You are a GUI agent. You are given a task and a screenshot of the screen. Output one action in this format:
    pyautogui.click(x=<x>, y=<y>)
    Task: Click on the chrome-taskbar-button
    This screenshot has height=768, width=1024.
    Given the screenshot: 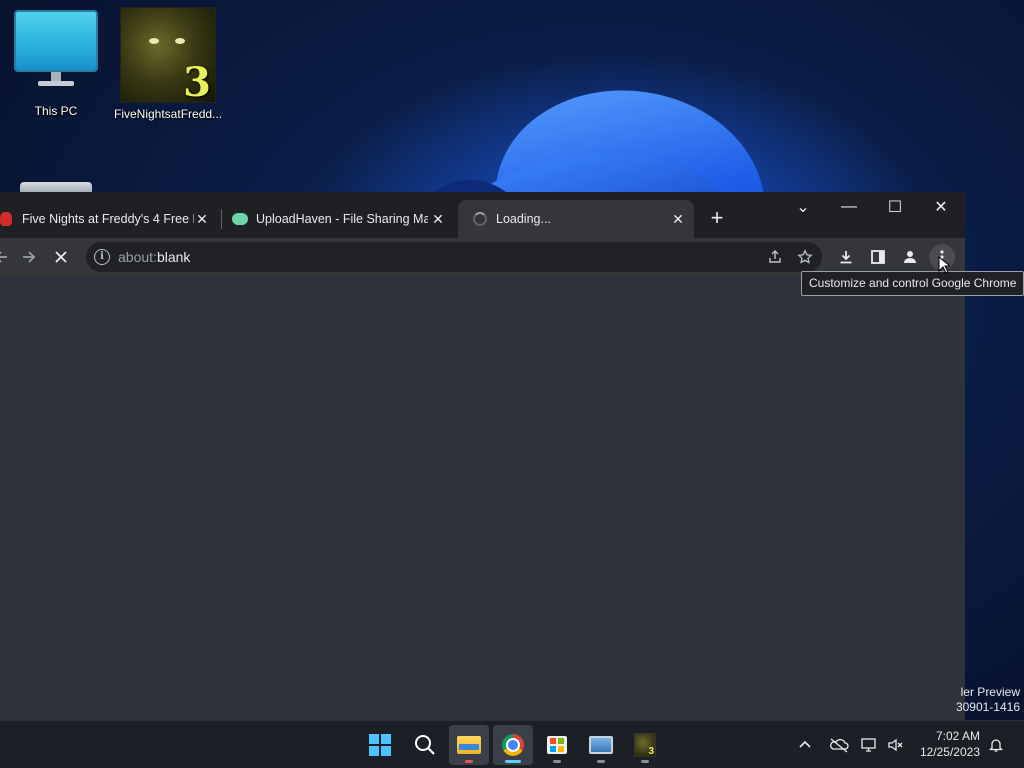 What is the action you would take?
    pyautogui.click(x=513, y=745)
    